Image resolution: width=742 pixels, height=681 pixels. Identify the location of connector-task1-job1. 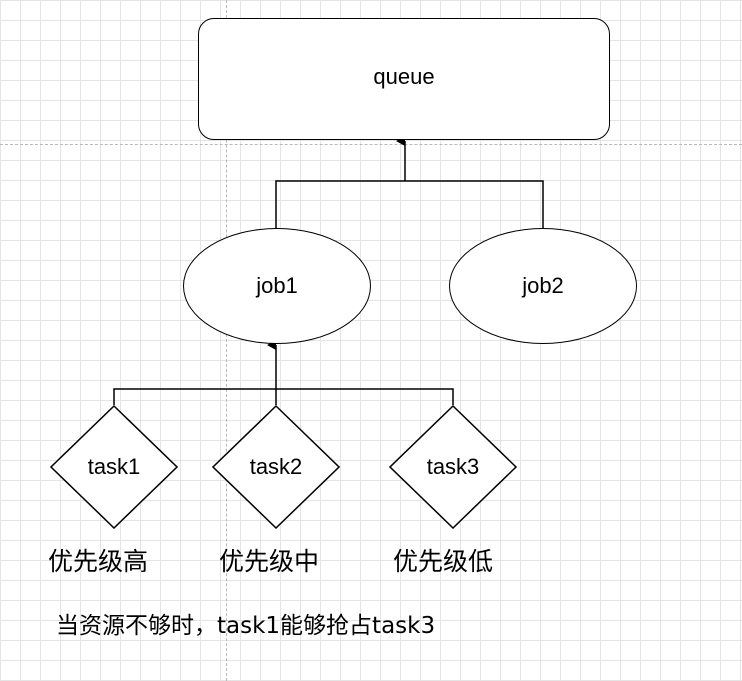
(194, 396).